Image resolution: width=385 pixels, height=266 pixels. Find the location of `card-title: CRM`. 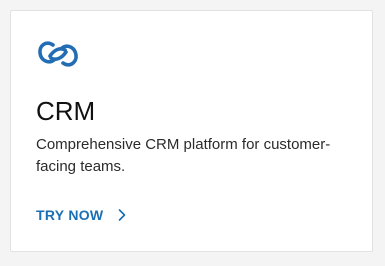

card-title: CRM is located at coordinates (66, 111).